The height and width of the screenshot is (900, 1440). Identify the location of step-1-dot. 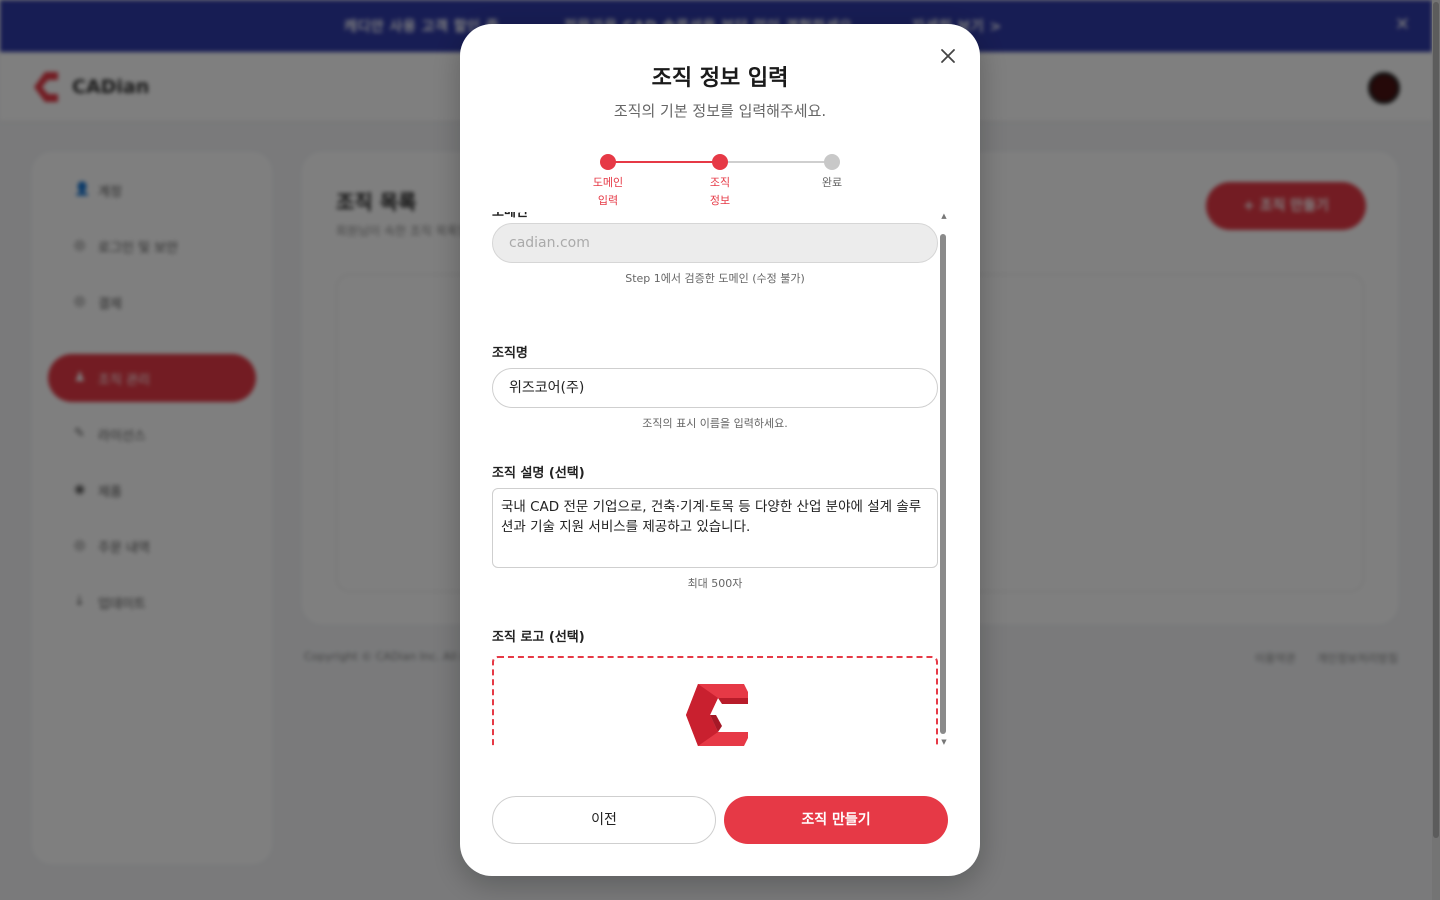
(608, 162).